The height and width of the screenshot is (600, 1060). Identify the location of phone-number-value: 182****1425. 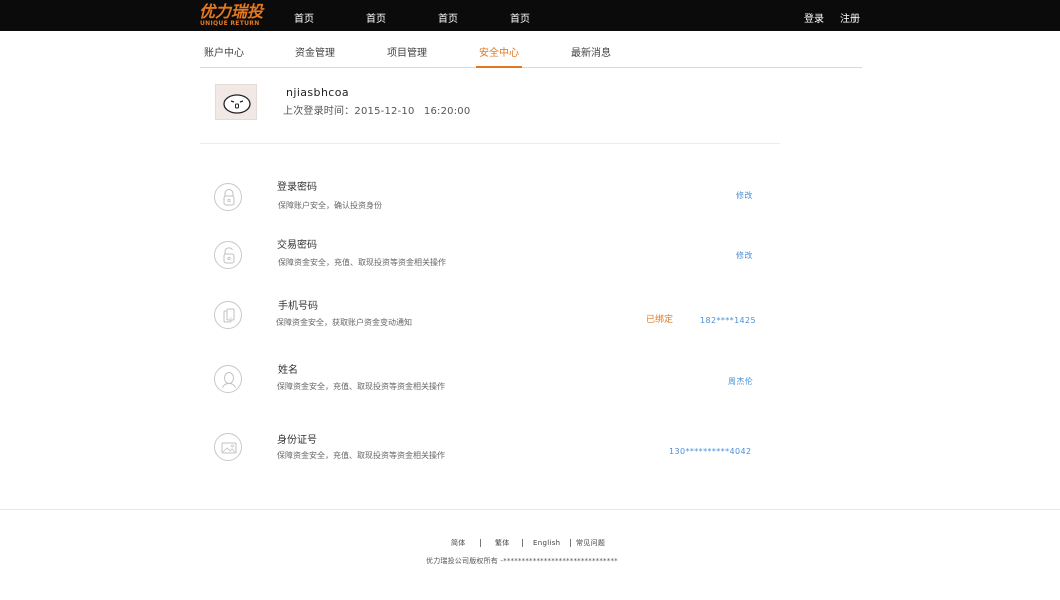
(728, 321).